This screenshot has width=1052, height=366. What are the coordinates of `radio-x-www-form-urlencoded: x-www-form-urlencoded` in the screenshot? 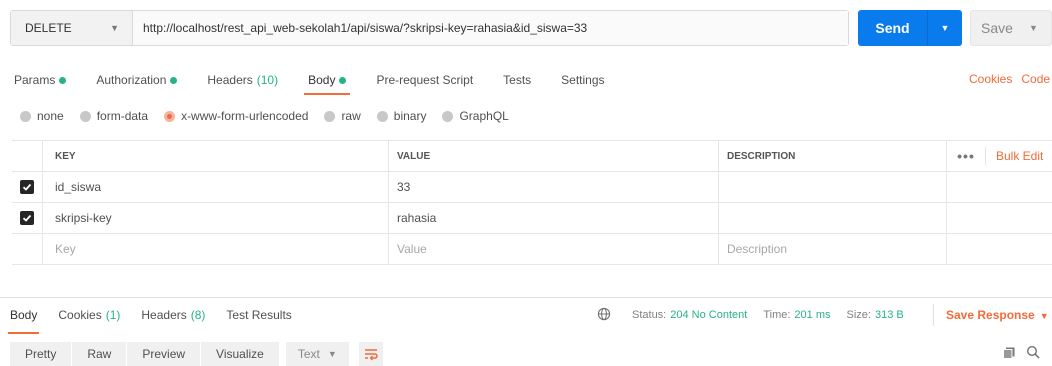 It's located at (236, 116).